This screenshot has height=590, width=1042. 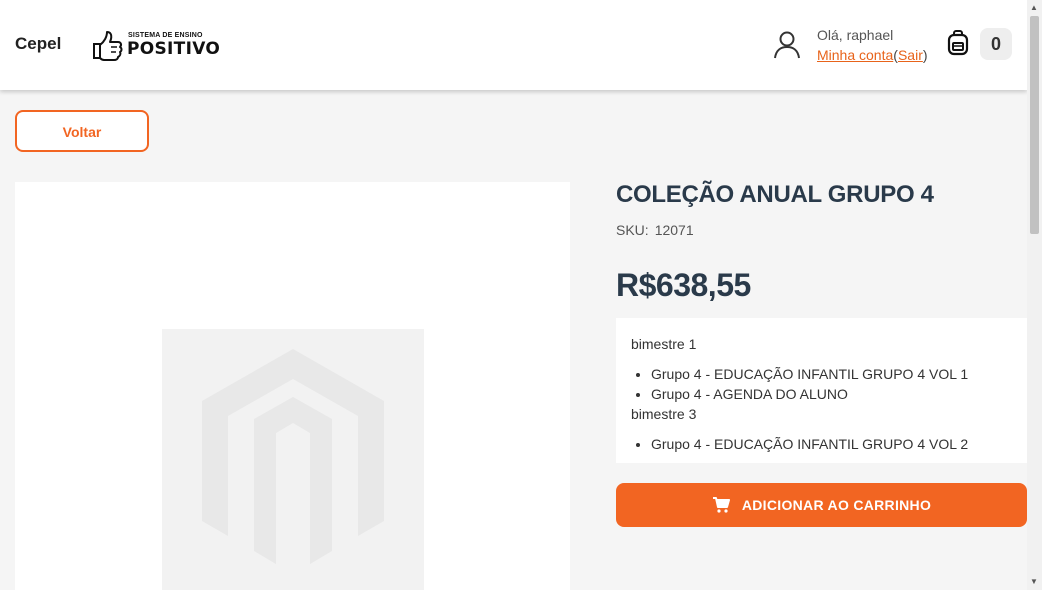 What do you see at coordinates (787, 45) in the screenshot?
I see `user-icon` at bounding box center [787, 45].